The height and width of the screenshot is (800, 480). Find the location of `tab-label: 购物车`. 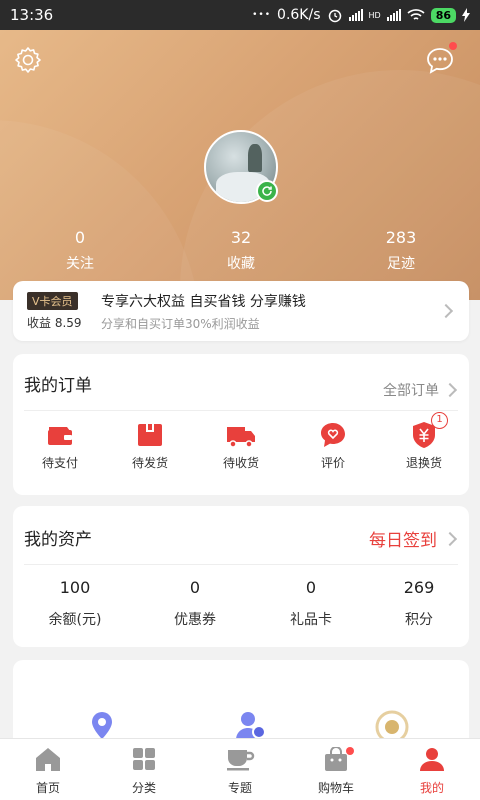

tab-label: 购物车 is located at coordinates (335, 788).